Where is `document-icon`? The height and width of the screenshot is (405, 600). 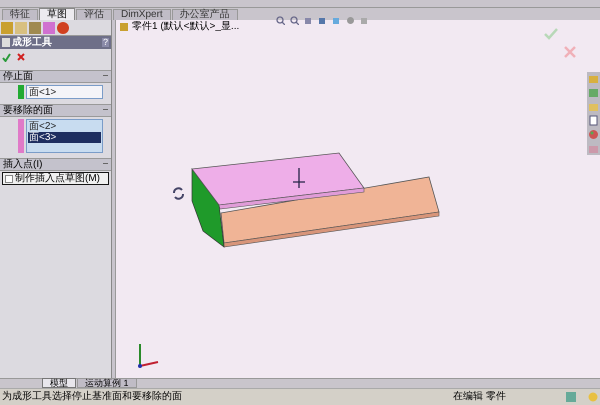
document-icon is located at coordinates (593, 120).